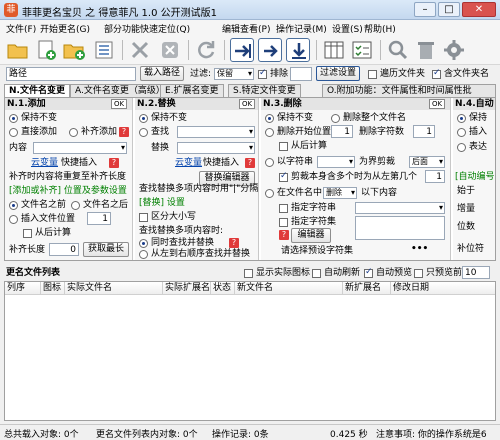 The height and width of the screenshot is (440, 500). What do you see at coordinates (13, 205) in the screenshot?
I see `before-name-radio` at bounding box center [13, 205].